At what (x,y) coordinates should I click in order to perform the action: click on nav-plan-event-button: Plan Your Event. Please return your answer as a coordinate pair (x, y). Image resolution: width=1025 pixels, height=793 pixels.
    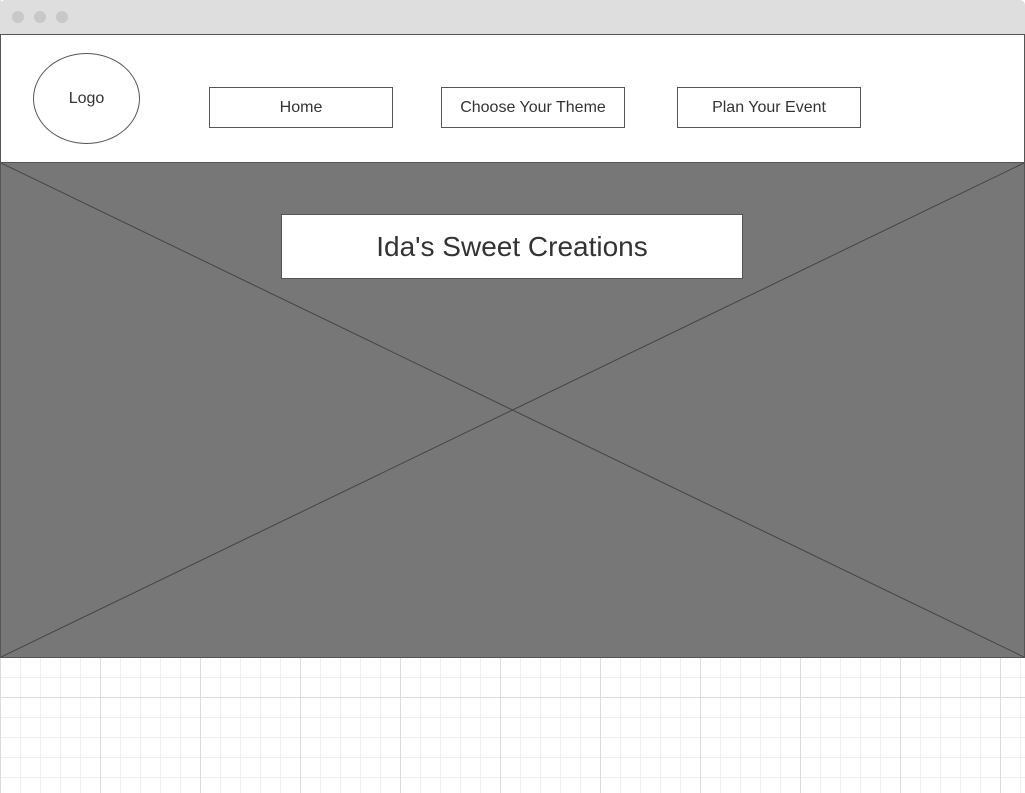
    Looking at the image, I should click on (769, 107).